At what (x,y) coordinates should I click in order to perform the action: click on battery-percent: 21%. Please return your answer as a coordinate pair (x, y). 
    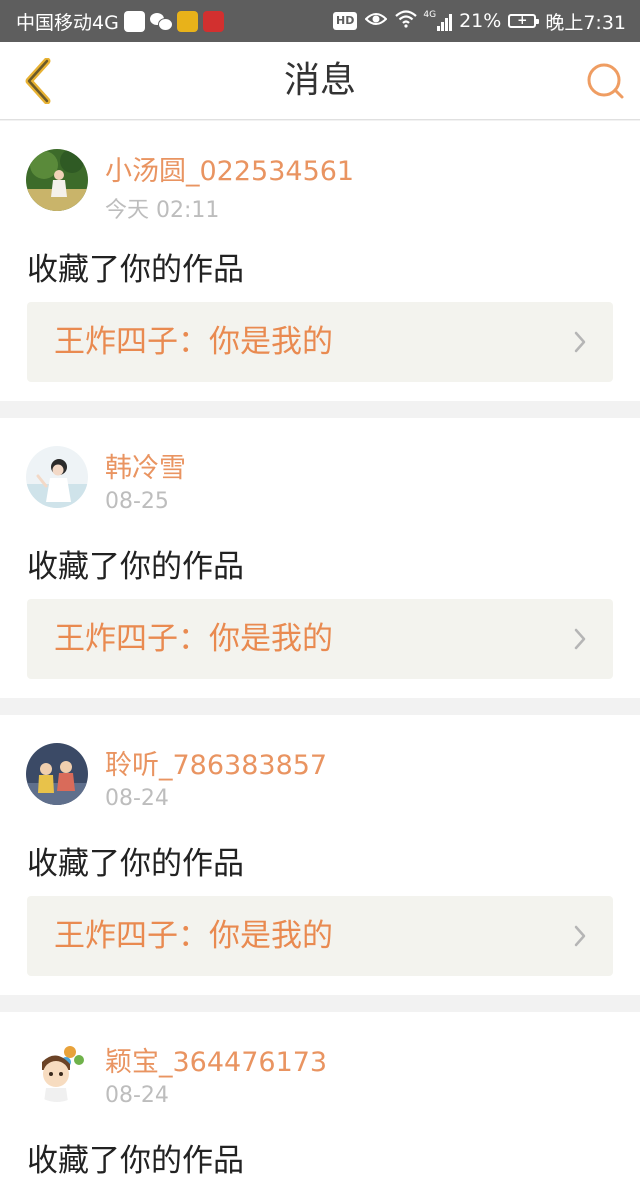
    Looking at the image, I should click on (480, 21).